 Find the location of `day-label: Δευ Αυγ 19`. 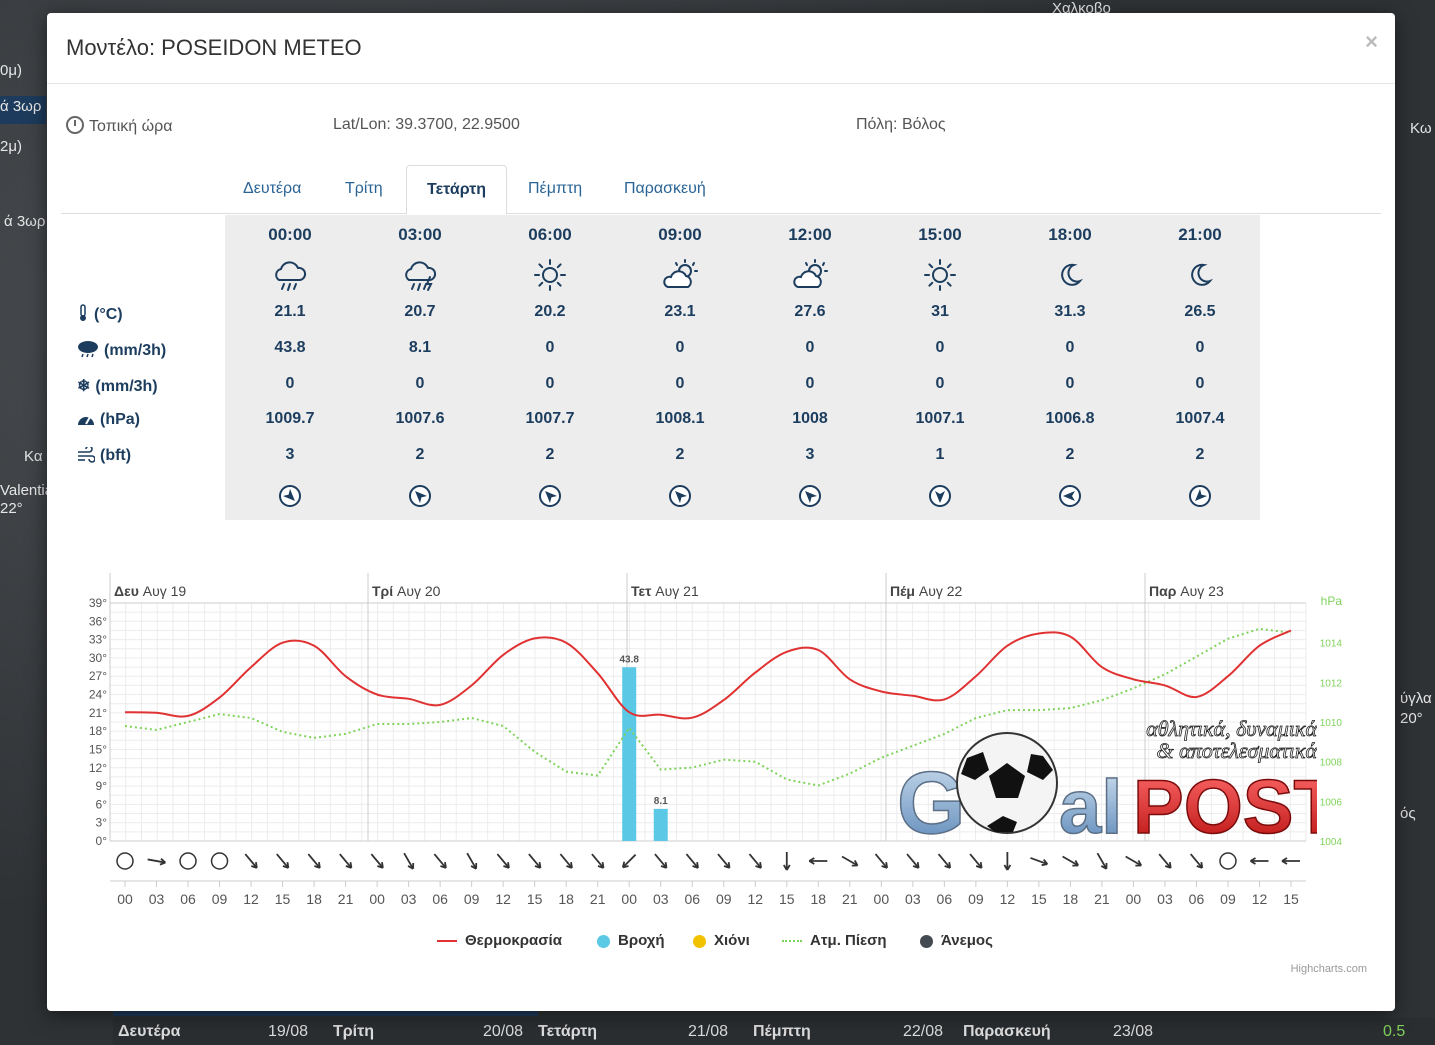

day-label: Δευ Αυγ 19 is located at coordinates (150, 591).